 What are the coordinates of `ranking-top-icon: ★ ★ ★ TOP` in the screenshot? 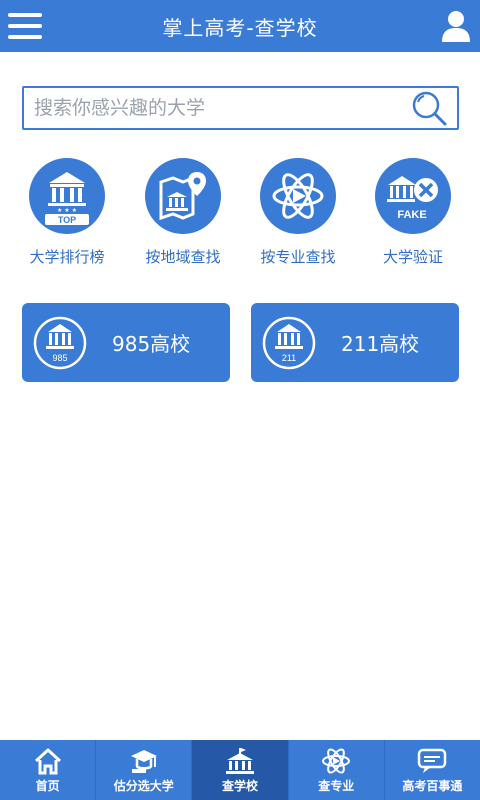 It's located at (67, 196).